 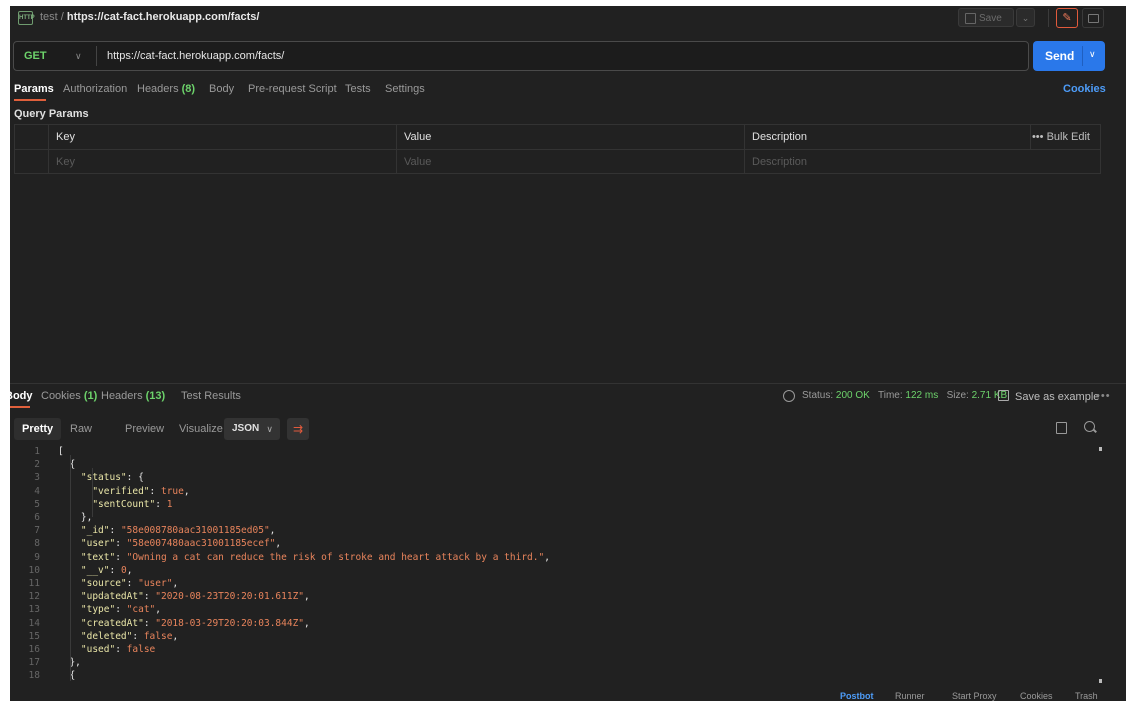 What do you see at coordinates (358, 89) in the screenshot?
I see `tab-tests: Tests` at bounding box center [358, 89].